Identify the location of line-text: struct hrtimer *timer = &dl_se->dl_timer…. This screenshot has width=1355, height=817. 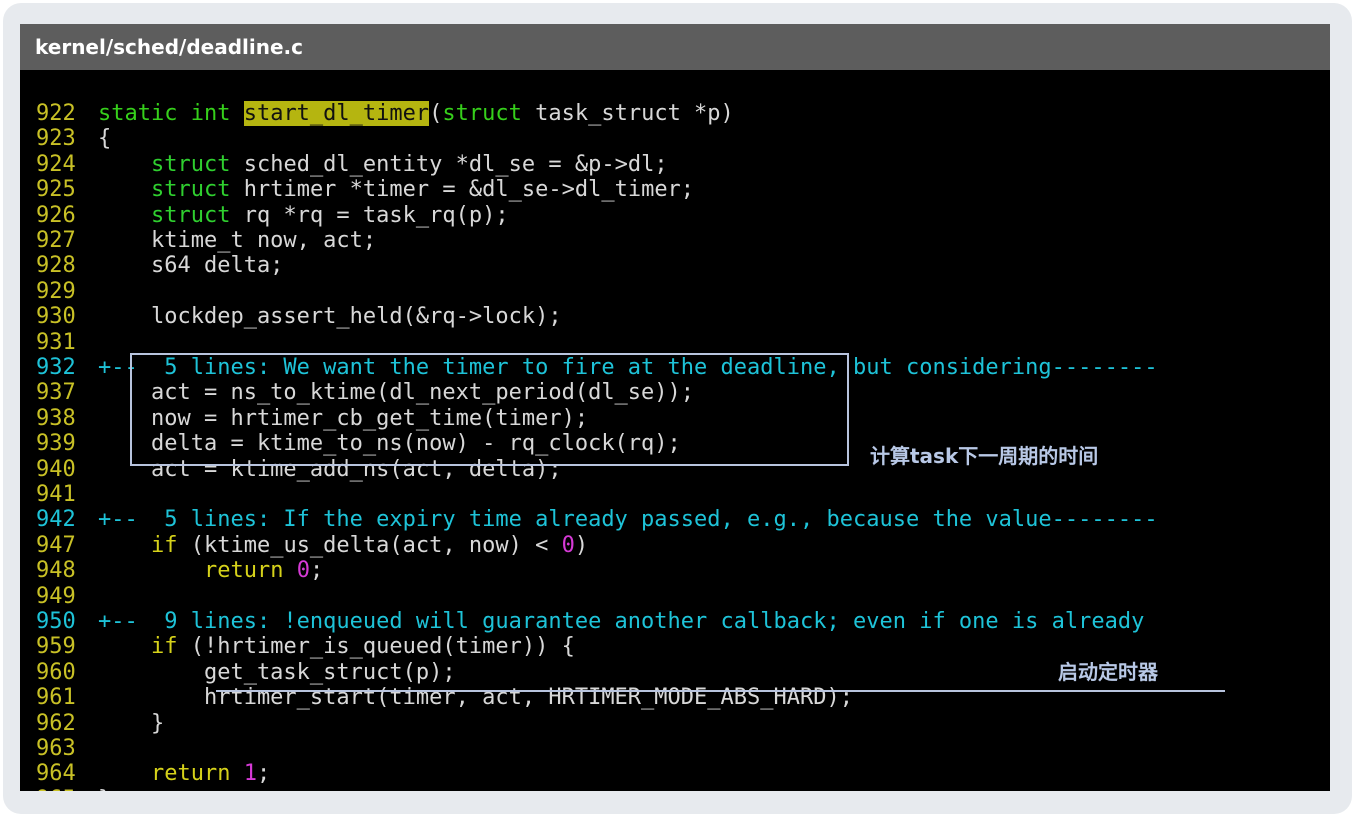
(396, 189).